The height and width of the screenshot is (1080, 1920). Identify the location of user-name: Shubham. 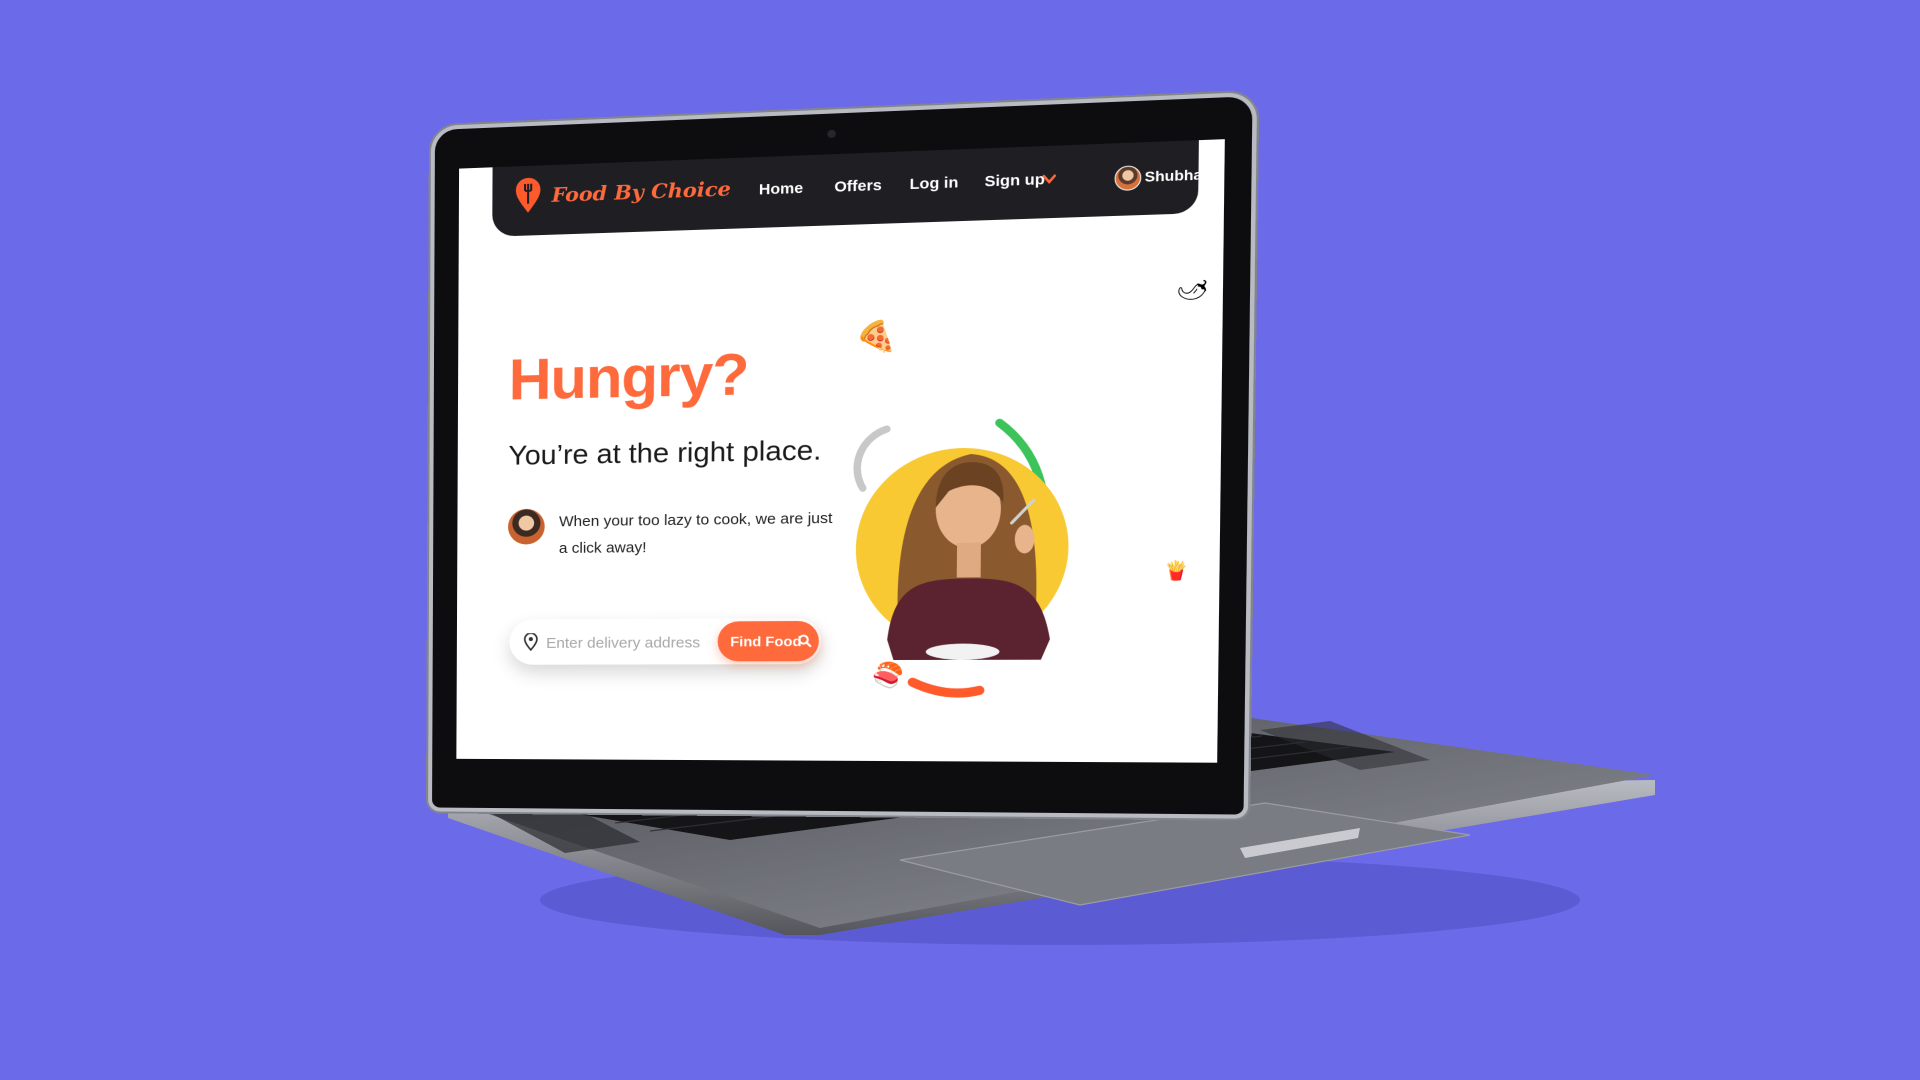
(1181, 175).